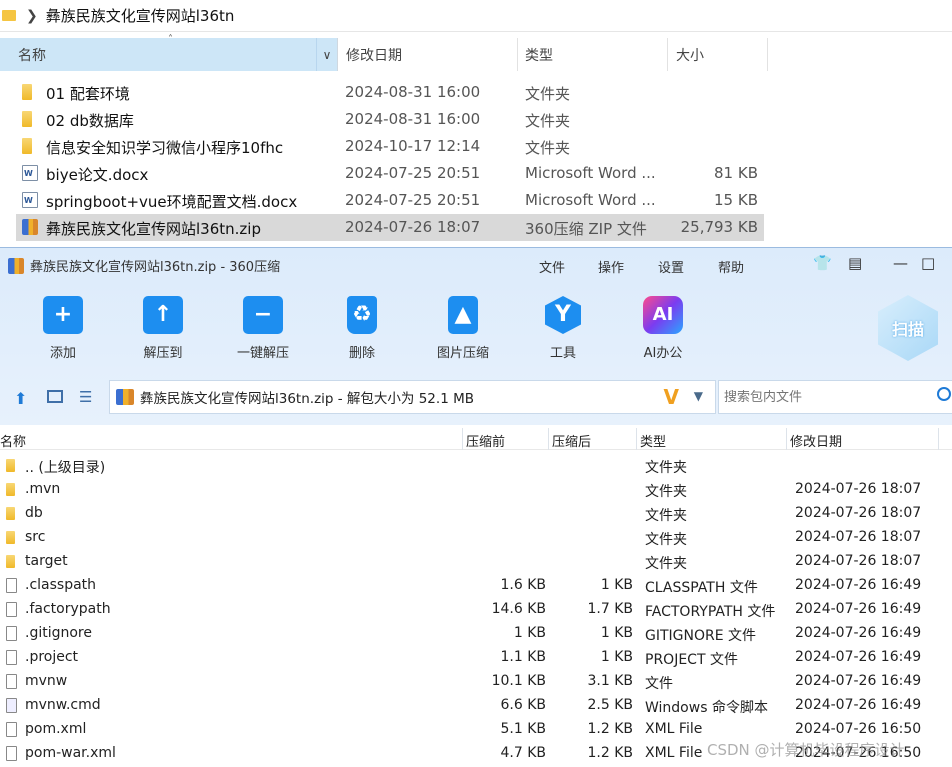 This screenshot has width=952, height=767. What do you see at coordinates (671, 266) in the screenshot?
I see `menu-settings: 设置` at bounding box center [671, 266].